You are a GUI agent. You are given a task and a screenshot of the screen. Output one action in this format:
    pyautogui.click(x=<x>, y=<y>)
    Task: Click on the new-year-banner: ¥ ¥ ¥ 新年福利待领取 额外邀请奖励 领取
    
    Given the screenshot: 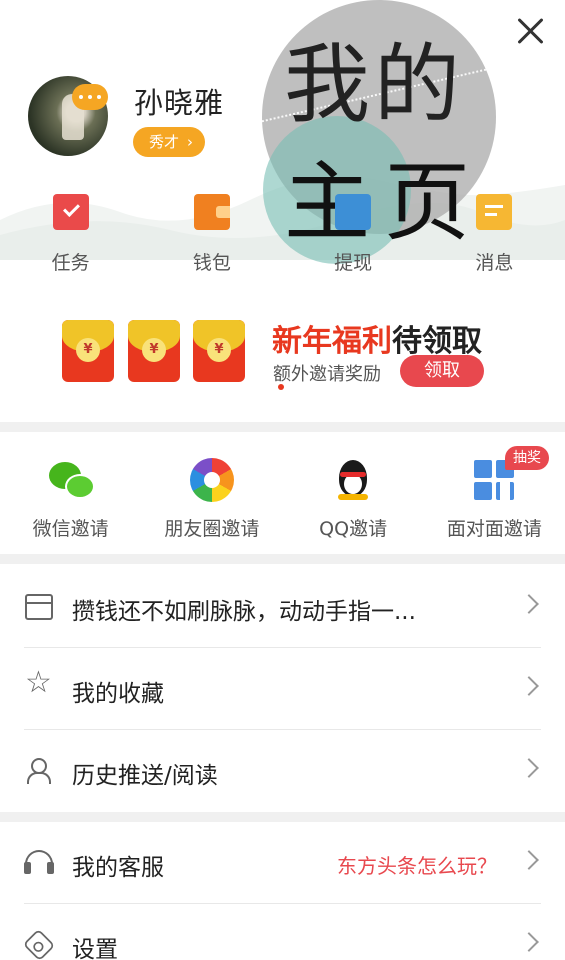 What is the action you would take?
    pyautogui.click(x=282, y=355)
    